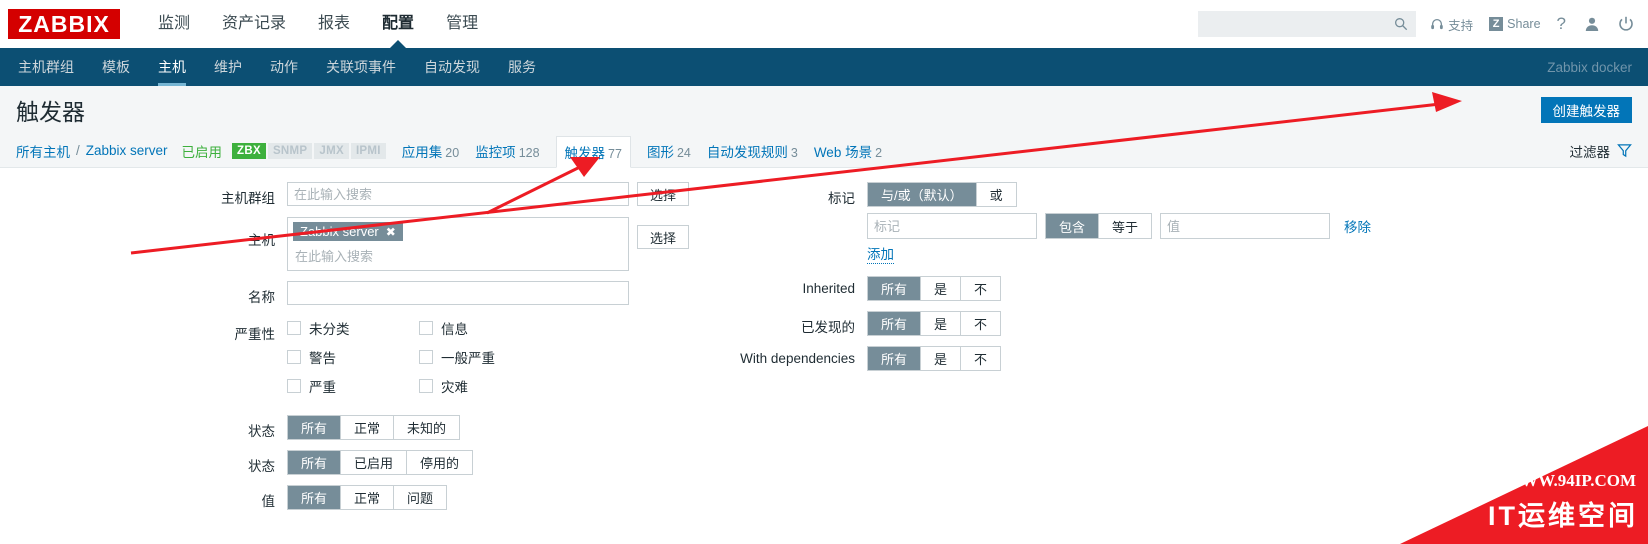 The height and width of the screenshot is (544, 1648). What do you see at coordinates (824, 110) in the screenshot?
I see `page-header: 触发器 创建触发器` at bounding box center [824, 110].